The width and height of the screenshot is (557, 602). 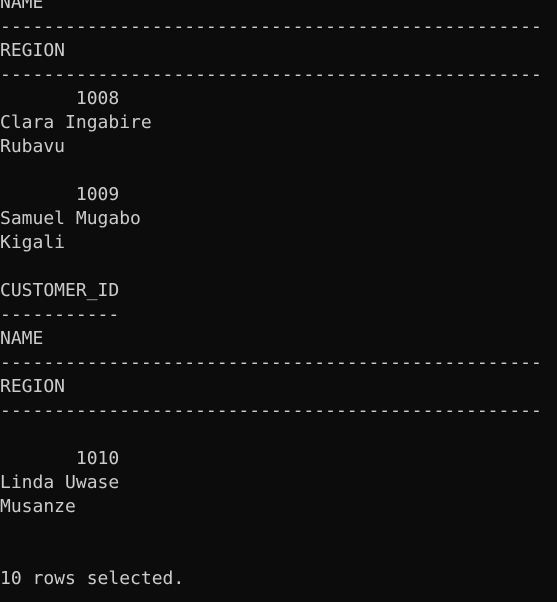 What do you see at coordinates (33, 146) in the screenshot?
I see `console-line: Rubavu` at bounding box center [33, 146].